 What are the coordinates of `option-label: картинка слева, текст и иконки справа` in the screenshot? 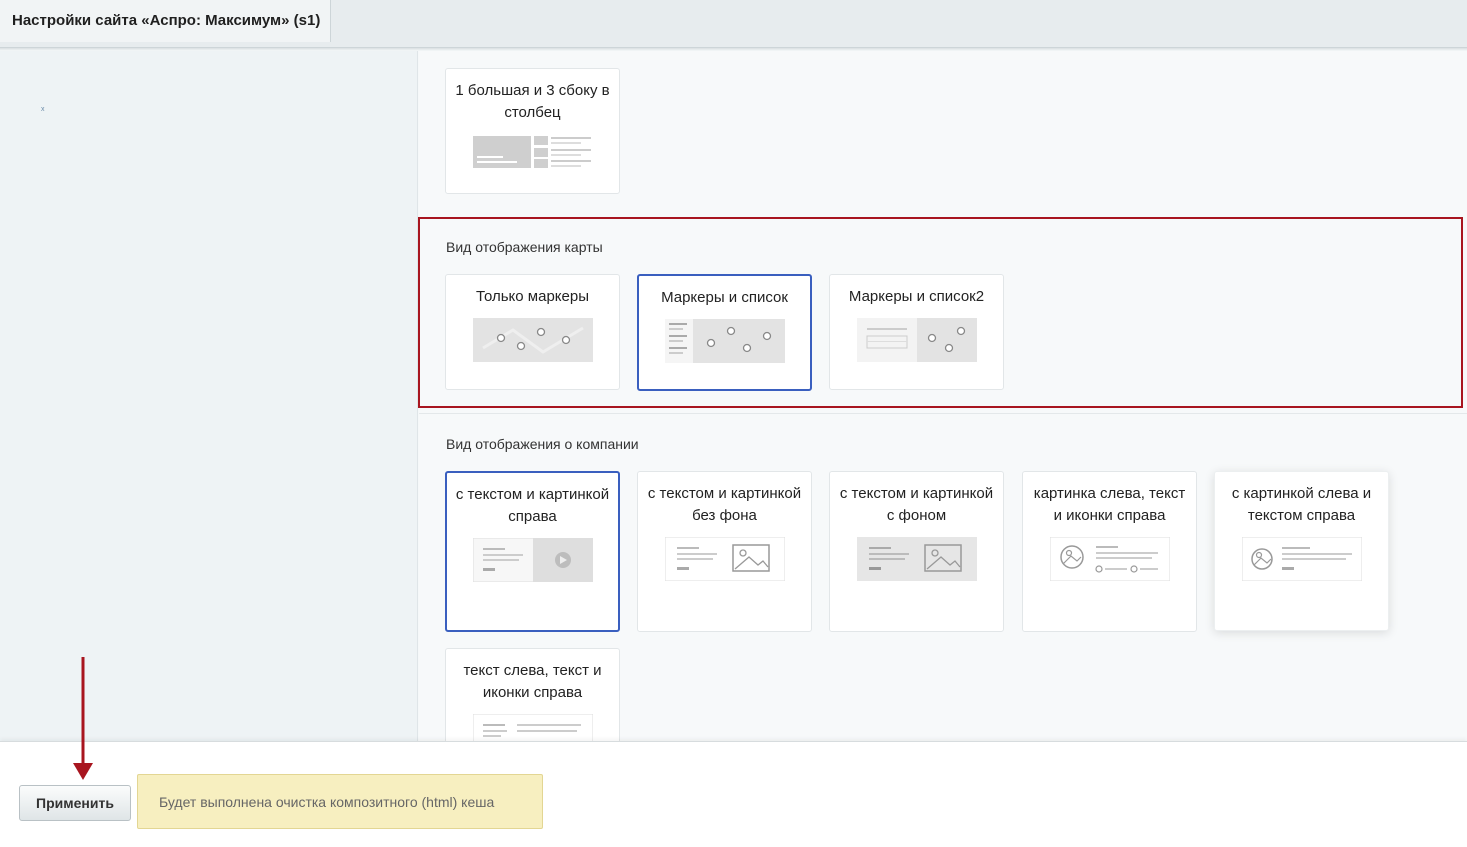 It's located at (1109, 504).